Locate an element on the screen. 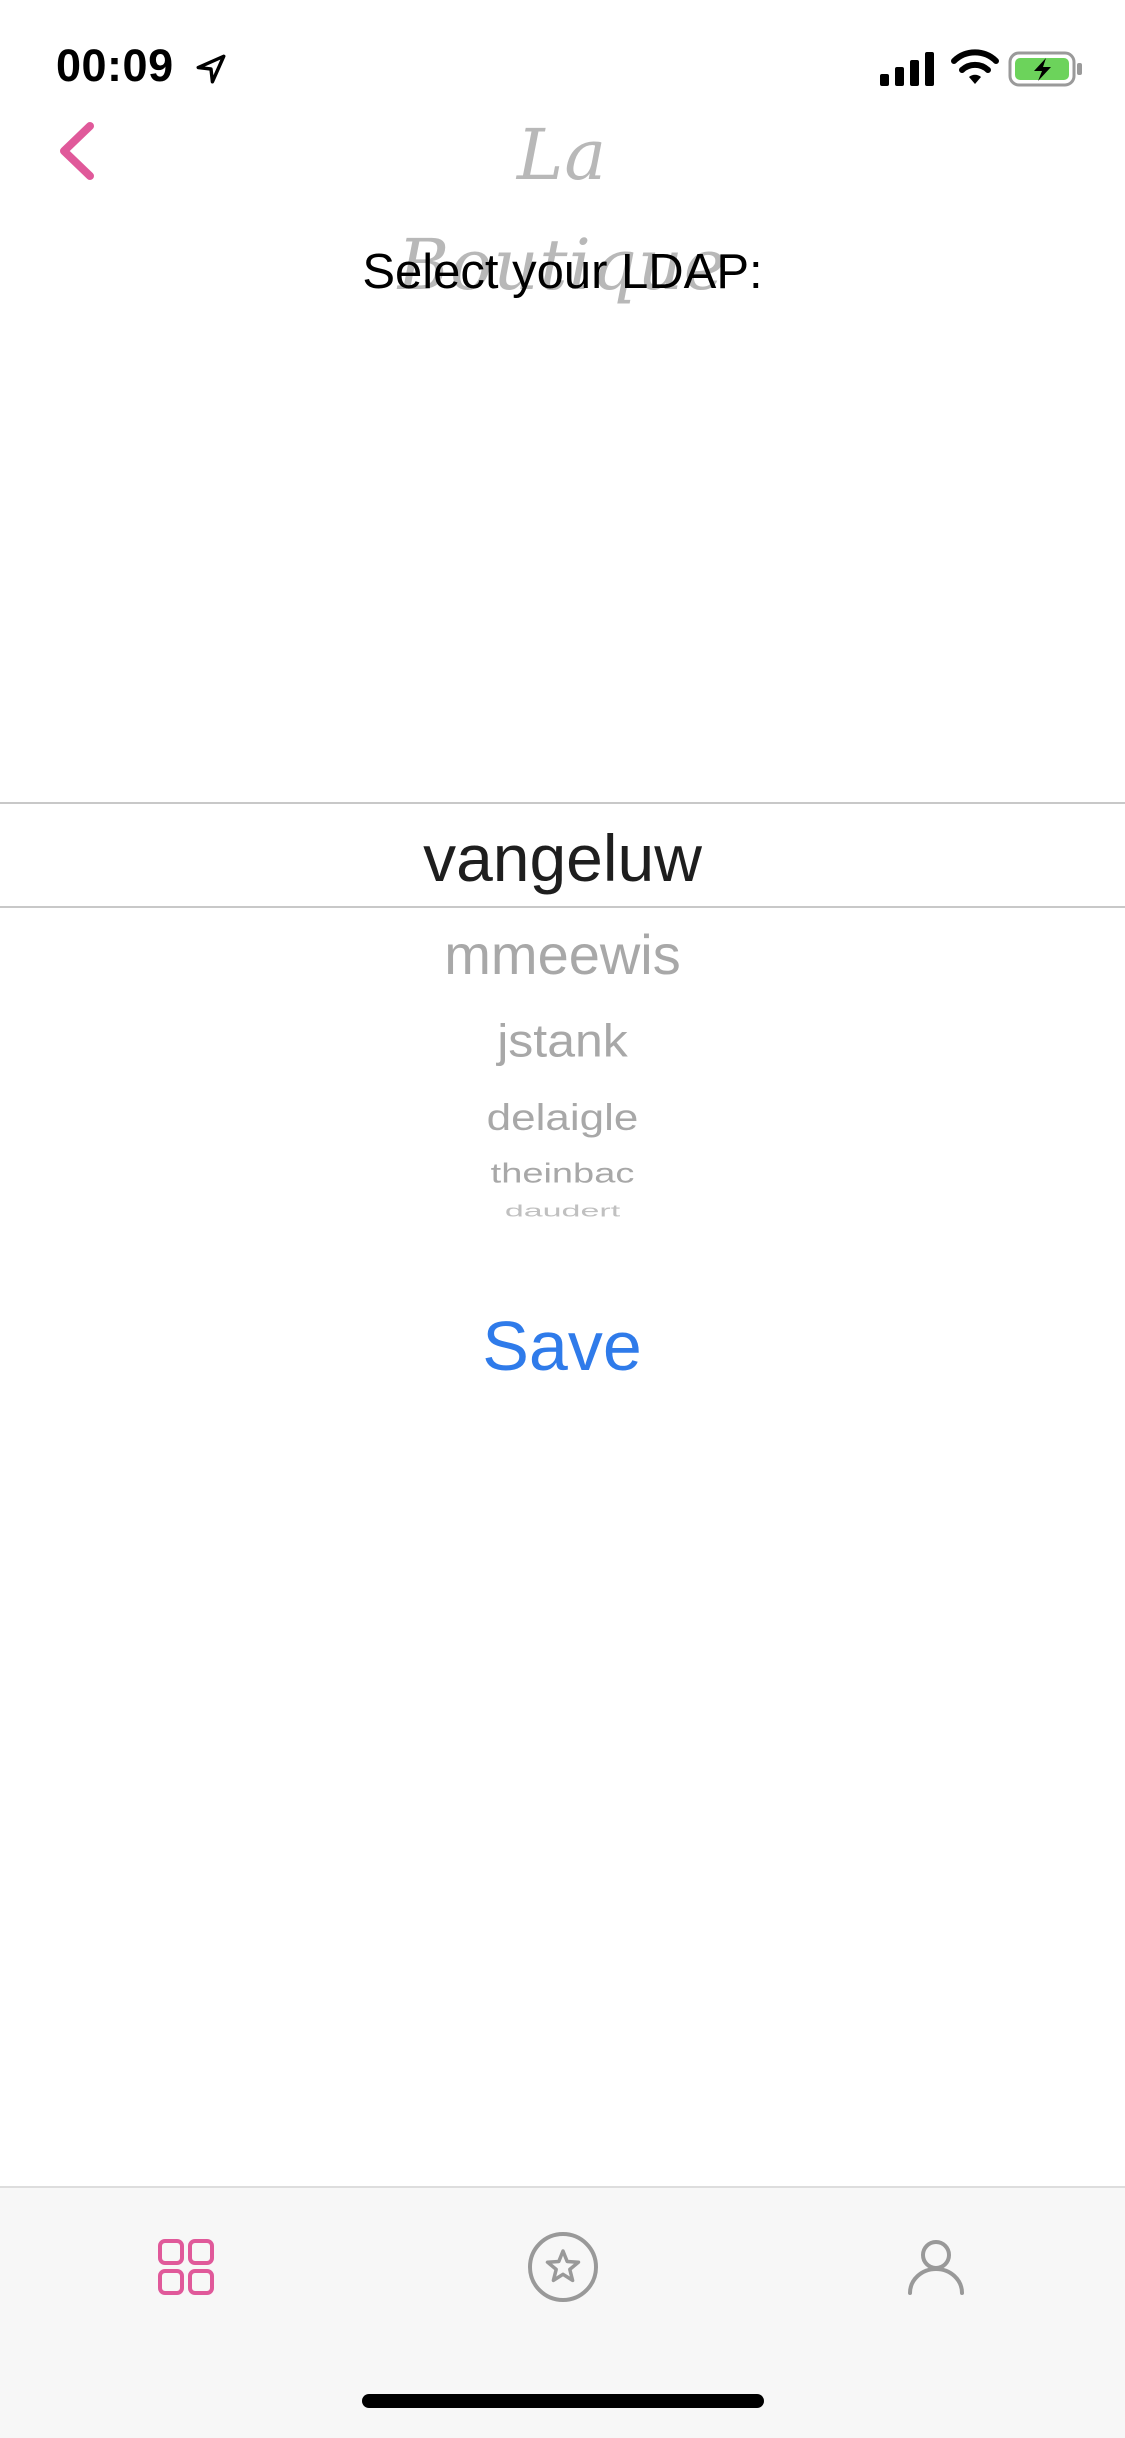 The width and height of the screenshot is (1125, 2438). picker-option: theinbac is located at coordinates (562, 1174).